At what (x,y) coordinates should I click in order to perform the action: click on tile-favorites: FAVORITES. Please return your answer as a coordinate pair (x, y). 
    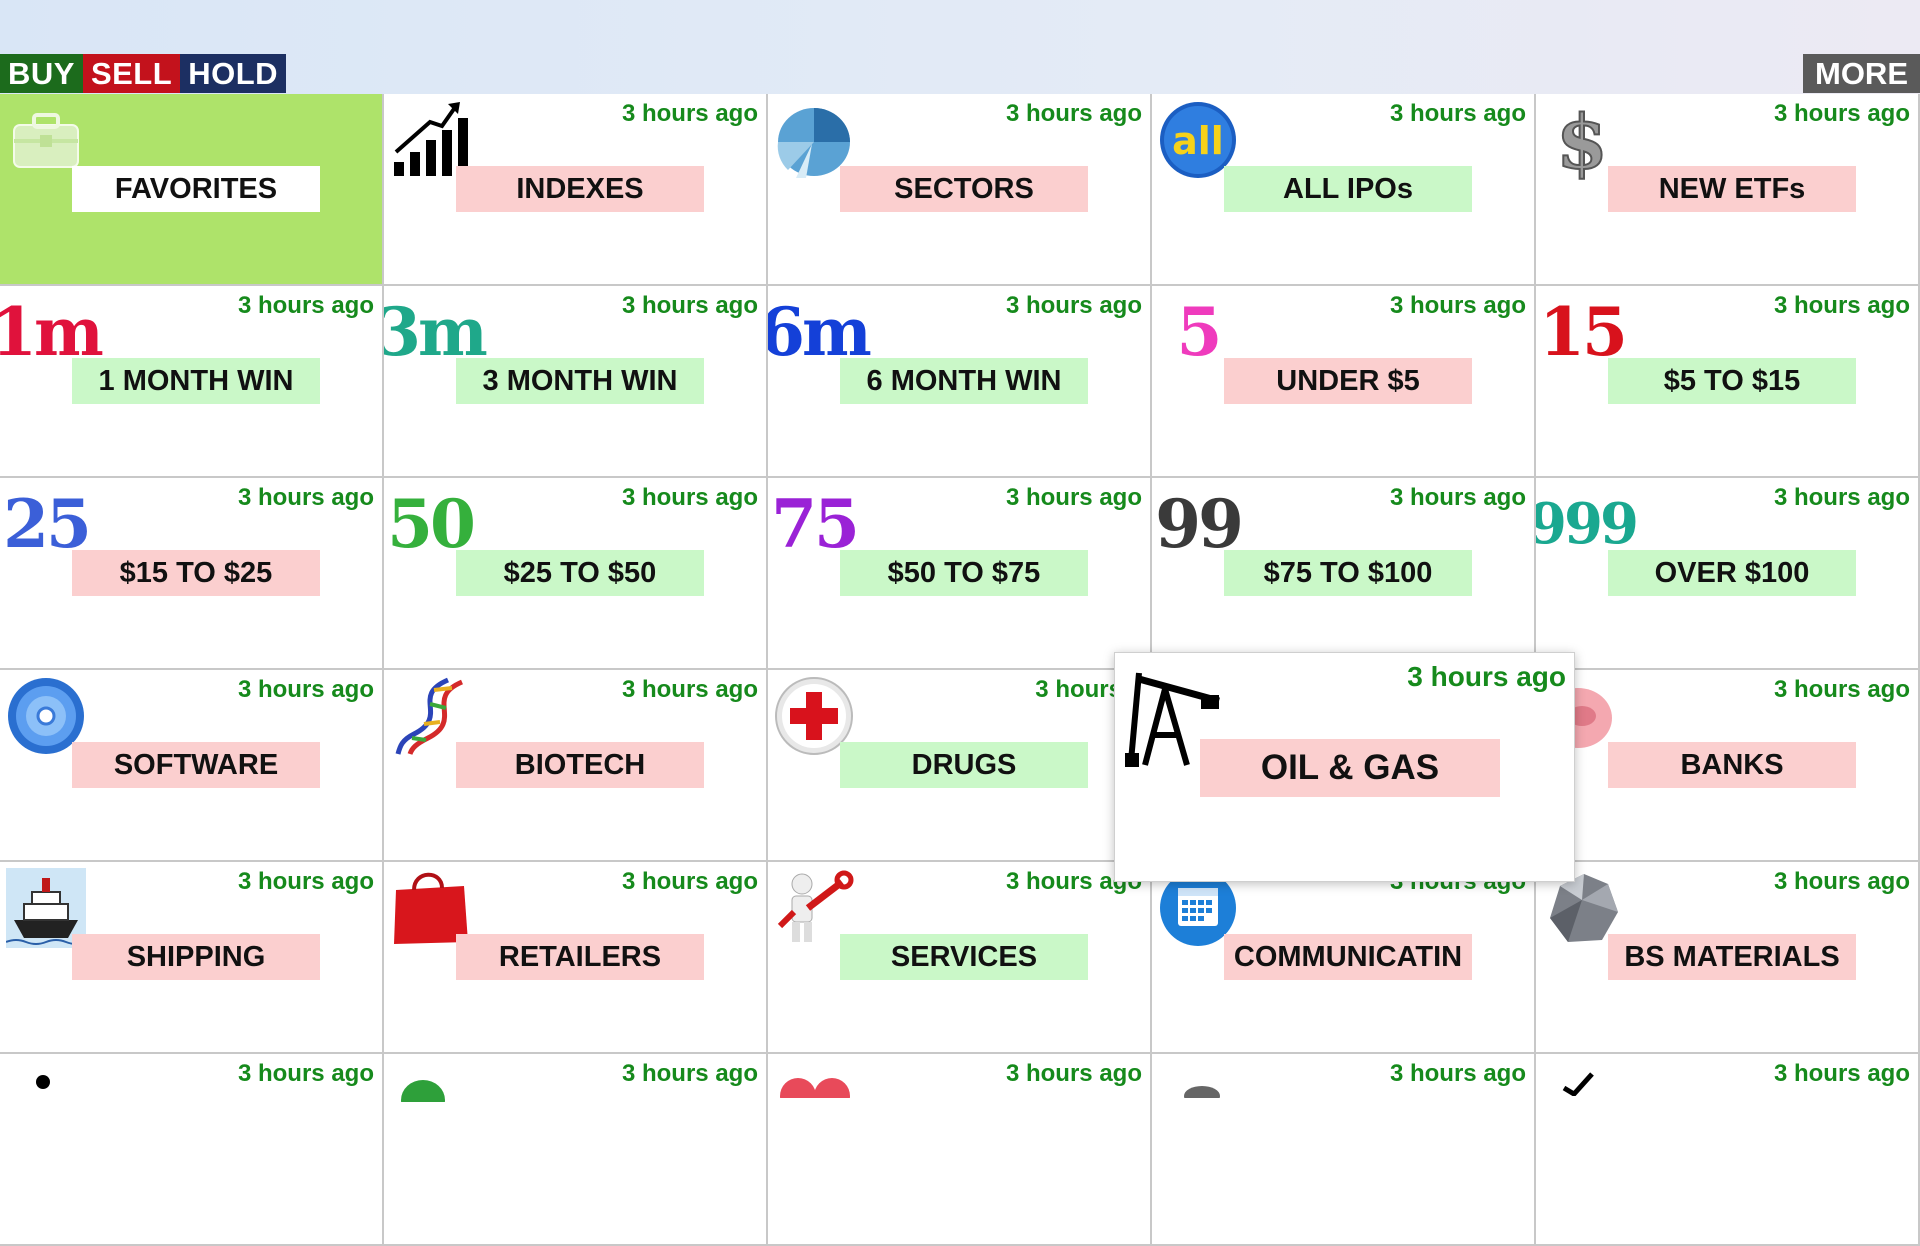
    Looking at the image, I should click on (192, 190).